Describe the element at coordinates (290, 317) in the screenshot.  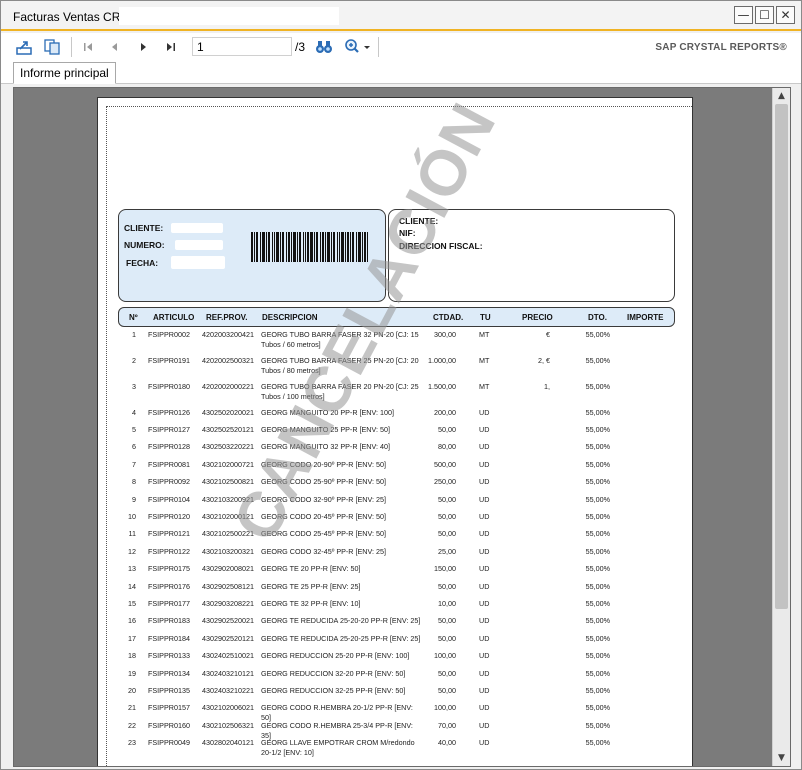
I see `col-descripcion: DESCRIPCION` at that location.